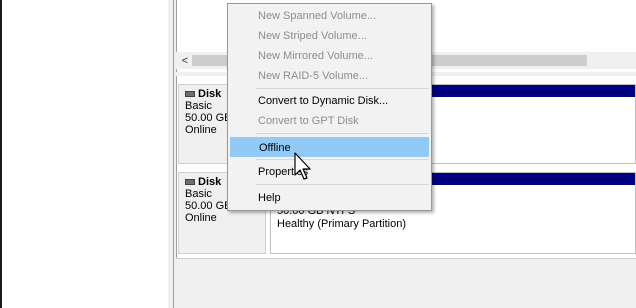  What do you see at coordinates (201, 218) in the screenshot?
I see `disk-2-status: Online` at bounding box center [201, 218].